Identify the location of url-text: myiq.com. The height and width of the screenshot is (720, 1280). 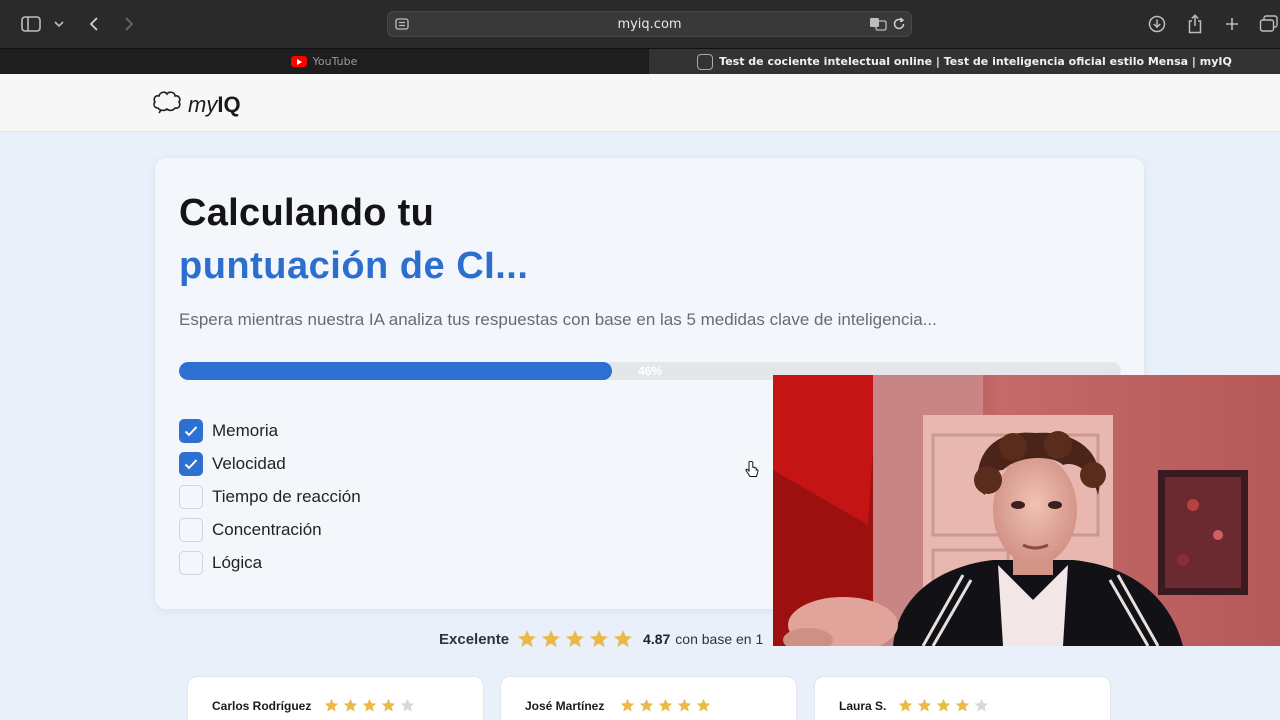
(649, 24).